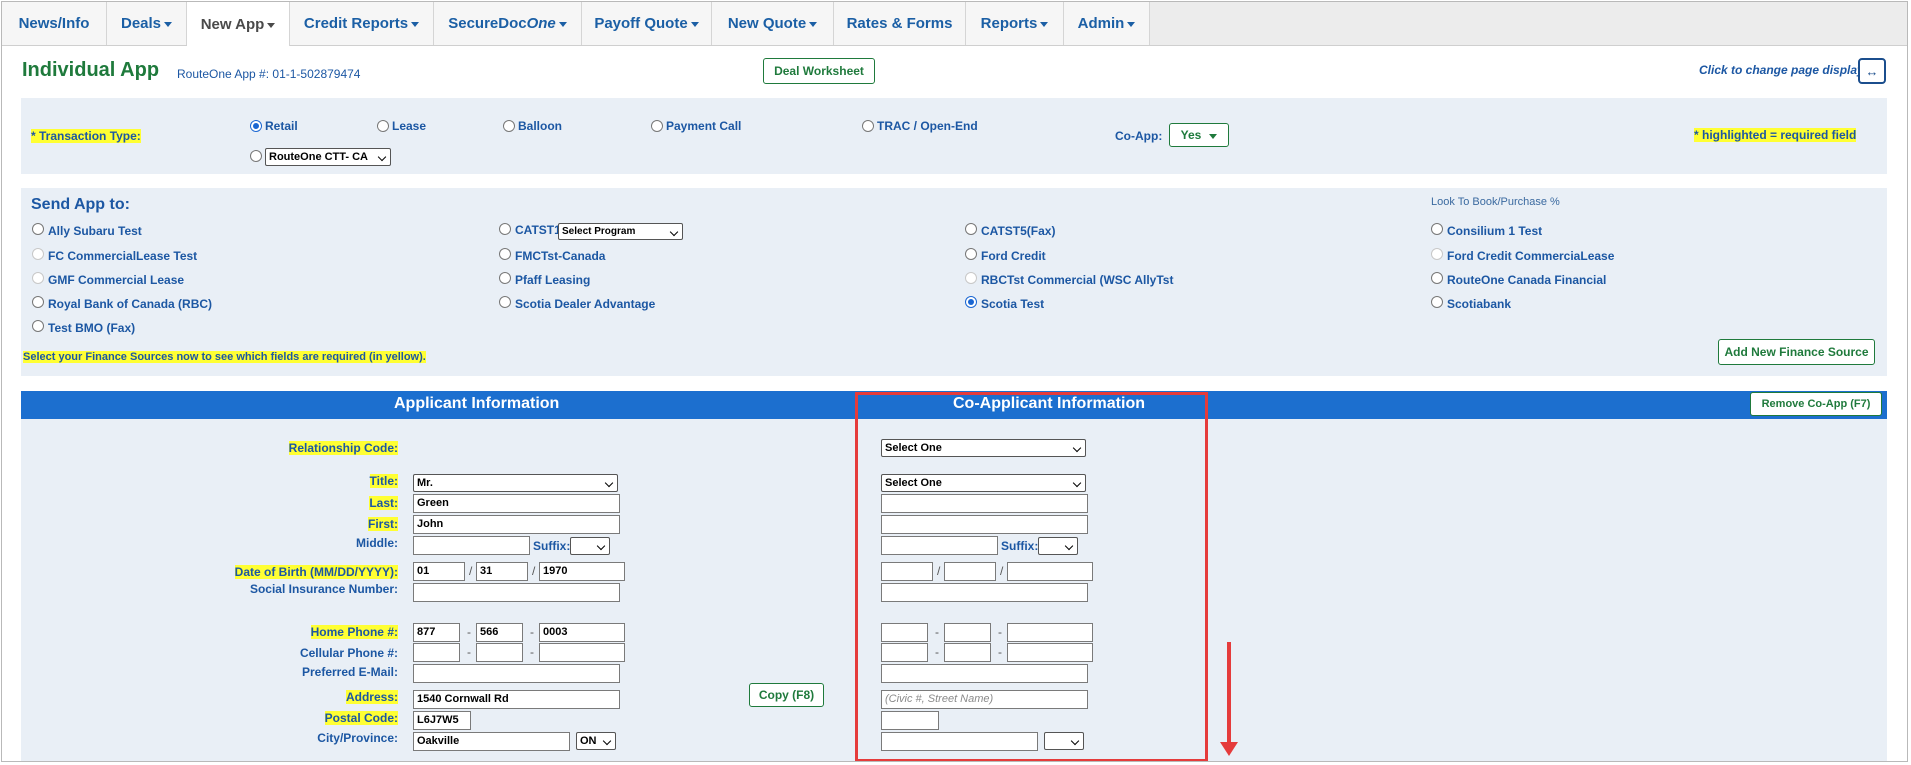 The image size is (1911, 765). I want to click on middle-name-label: Middle:, so click(377, 543).